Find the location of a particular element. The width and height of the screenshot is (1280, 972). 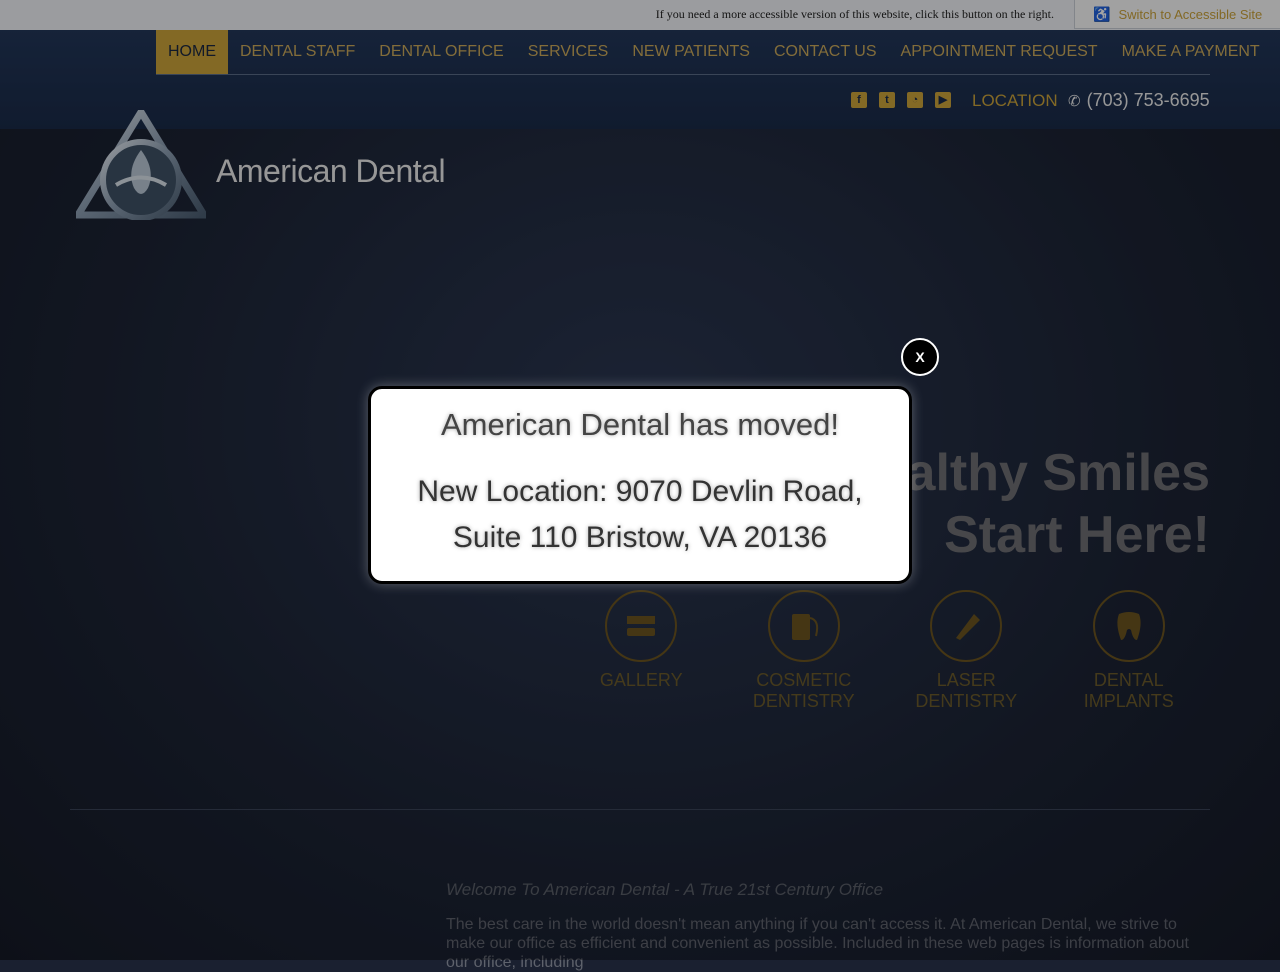

modal-address-line-1: New Location: 9070 Devlin Road, is located at coordinates (640, 491).